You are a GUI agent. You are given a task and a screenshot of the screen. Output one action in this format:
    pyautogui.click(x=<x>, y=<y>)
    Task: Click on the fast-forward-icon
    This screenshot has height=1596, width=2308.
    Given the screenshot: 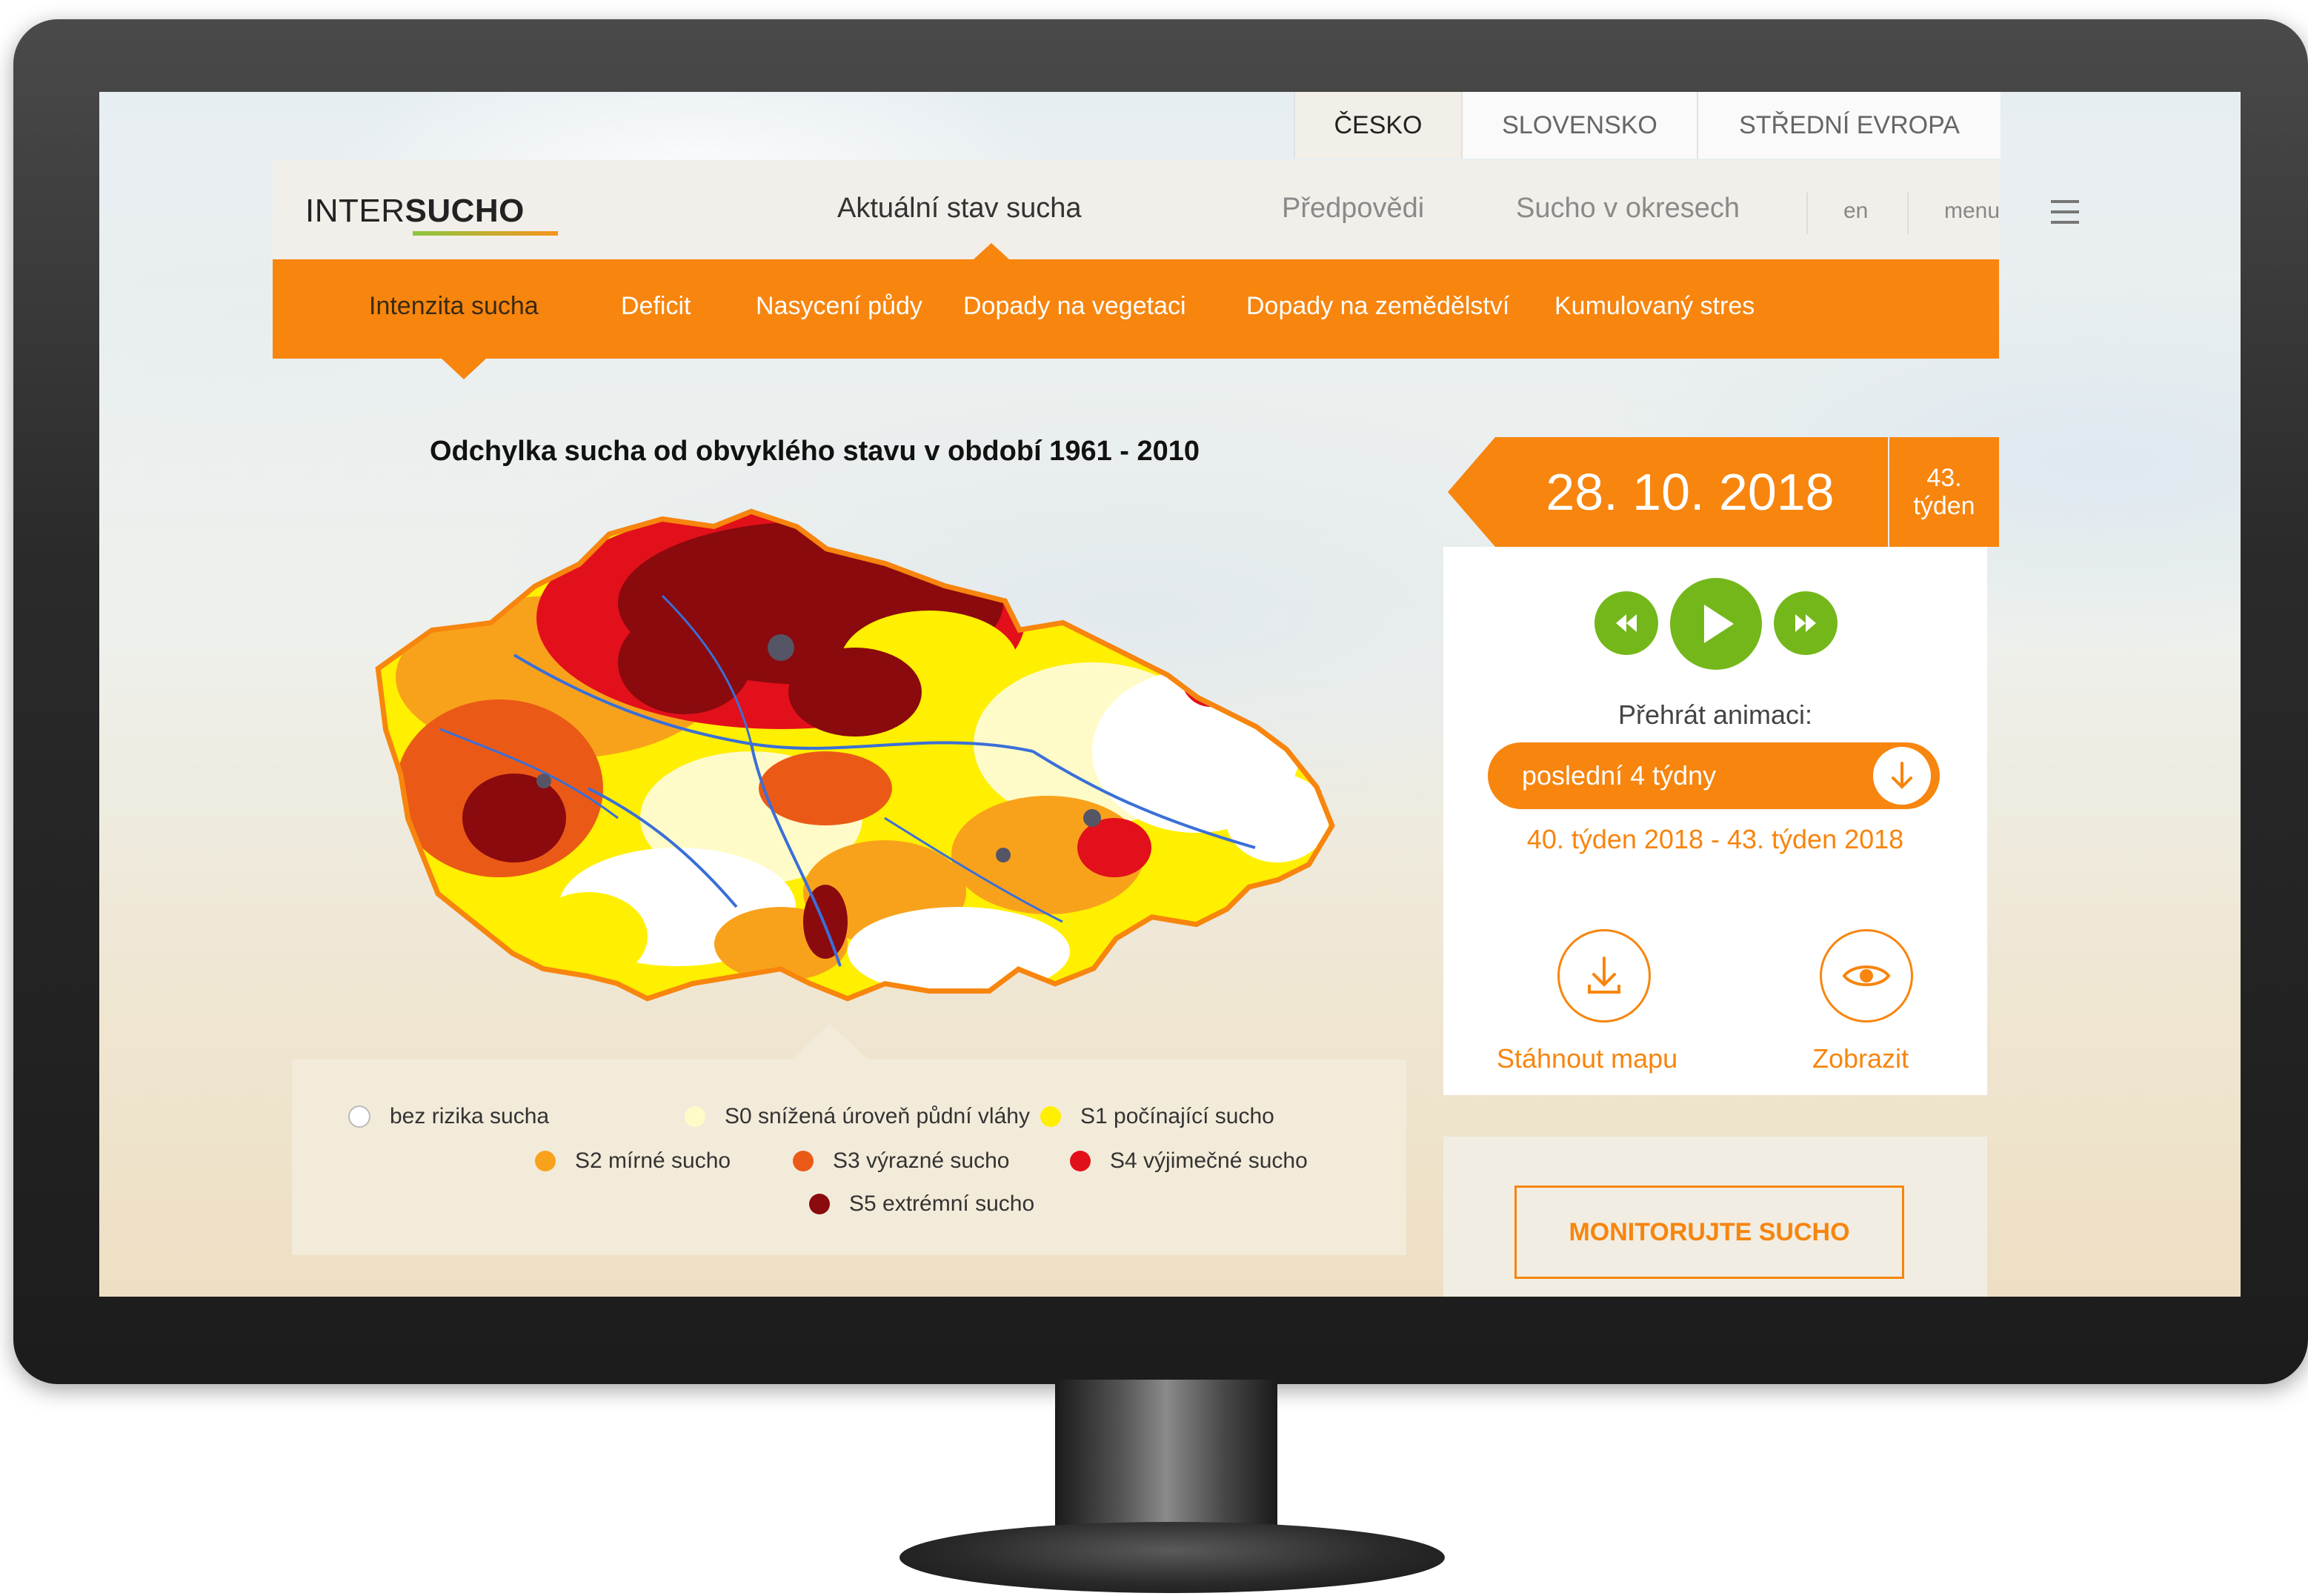 What is the action you would take?
    pyautogui.click(x=1805, y=623)
    